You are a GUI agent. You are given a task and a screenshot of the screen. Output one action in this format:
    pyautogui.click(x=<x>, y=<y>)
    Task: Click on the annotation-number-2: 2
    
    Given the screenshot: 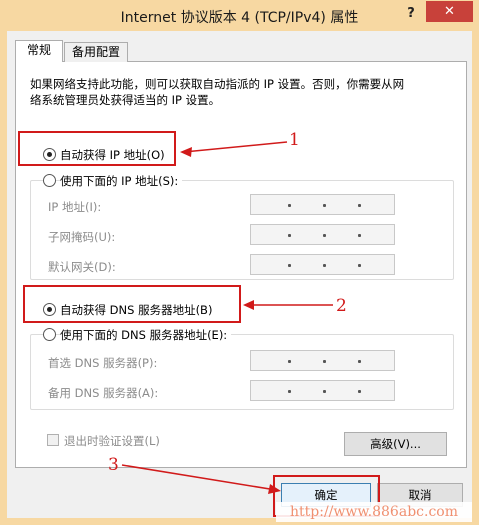 What is the action you would take?
    pyautogui.click(x=341, y=306)
    